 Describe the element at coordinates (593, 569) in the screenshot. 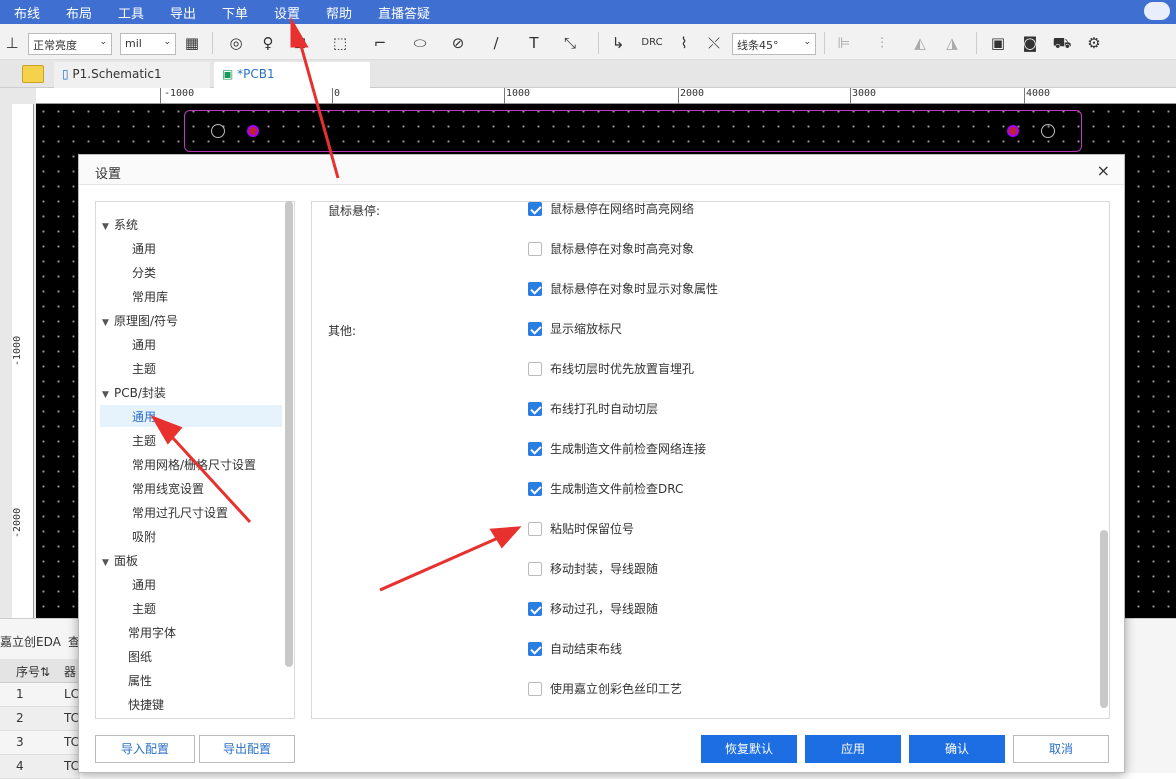

I see `option-row: 移动封装，导线跟随` at that location.